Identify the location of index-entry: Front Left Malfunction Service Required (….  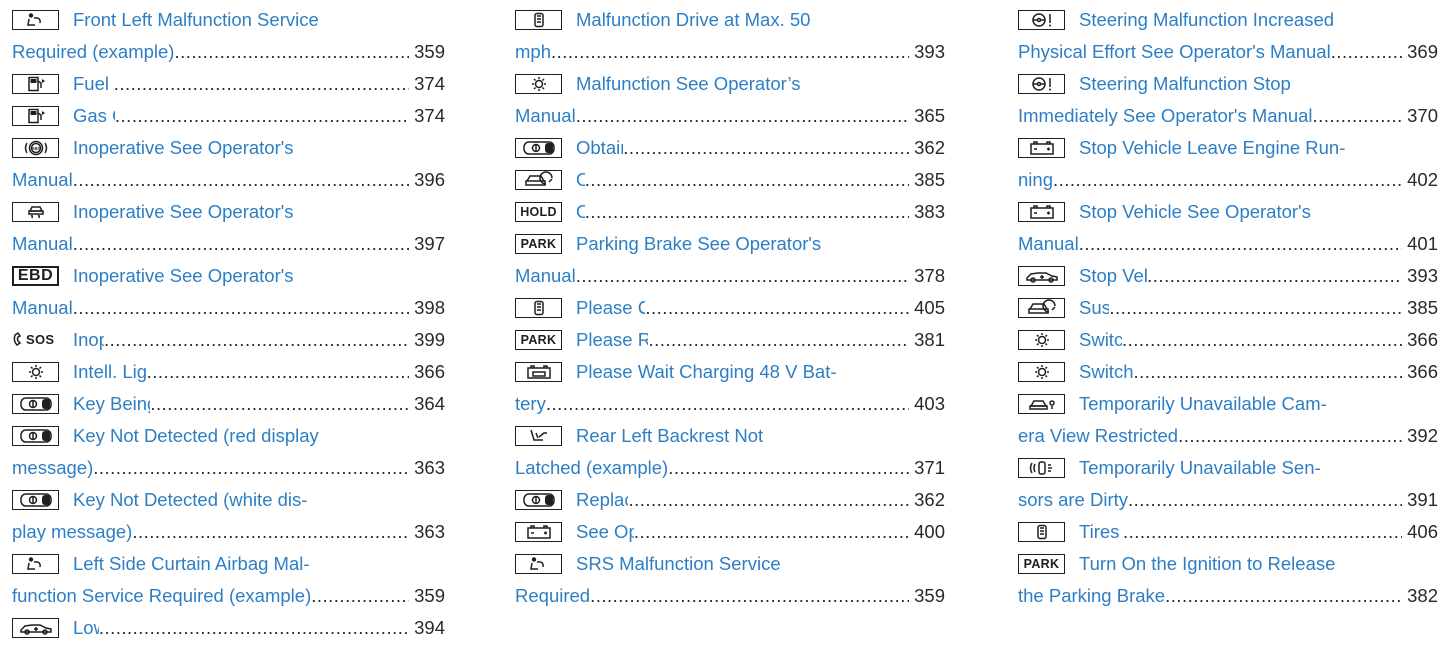
(228, 36).